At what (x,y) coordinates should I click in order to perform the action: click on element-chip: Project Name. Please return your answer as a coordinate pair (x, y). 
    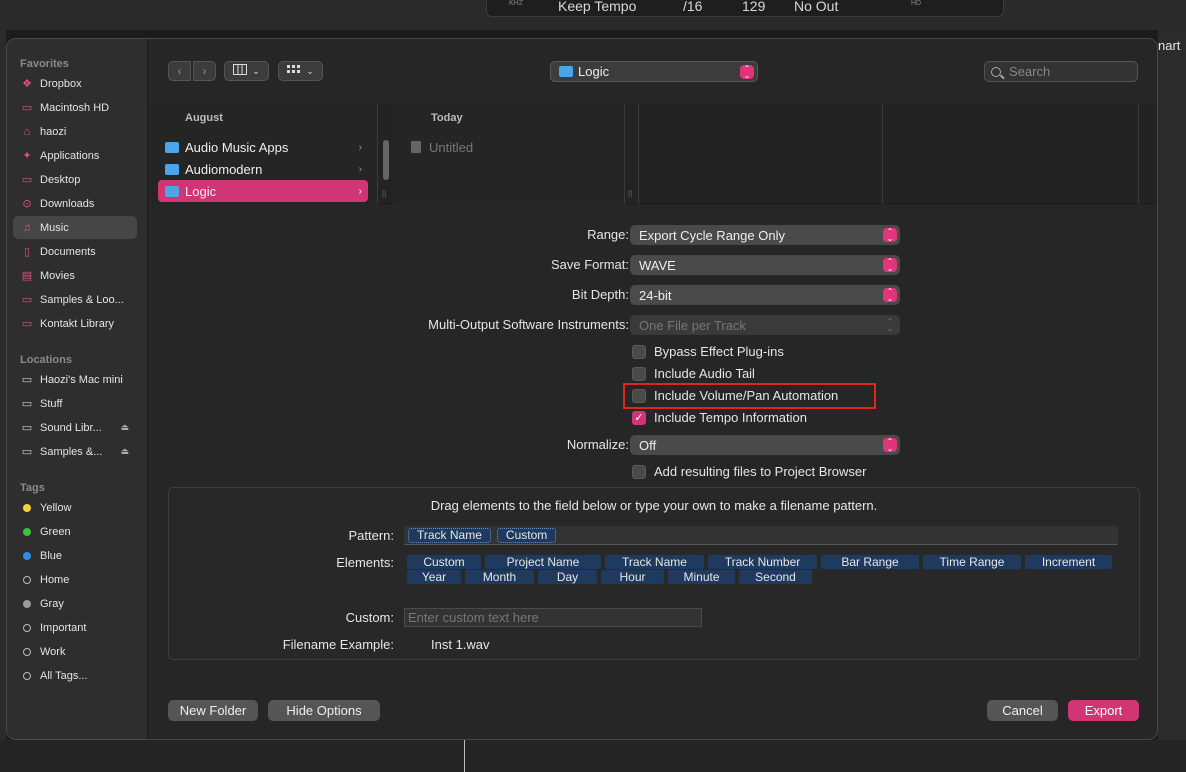
    Looking at the image, I should click on (543, 562).